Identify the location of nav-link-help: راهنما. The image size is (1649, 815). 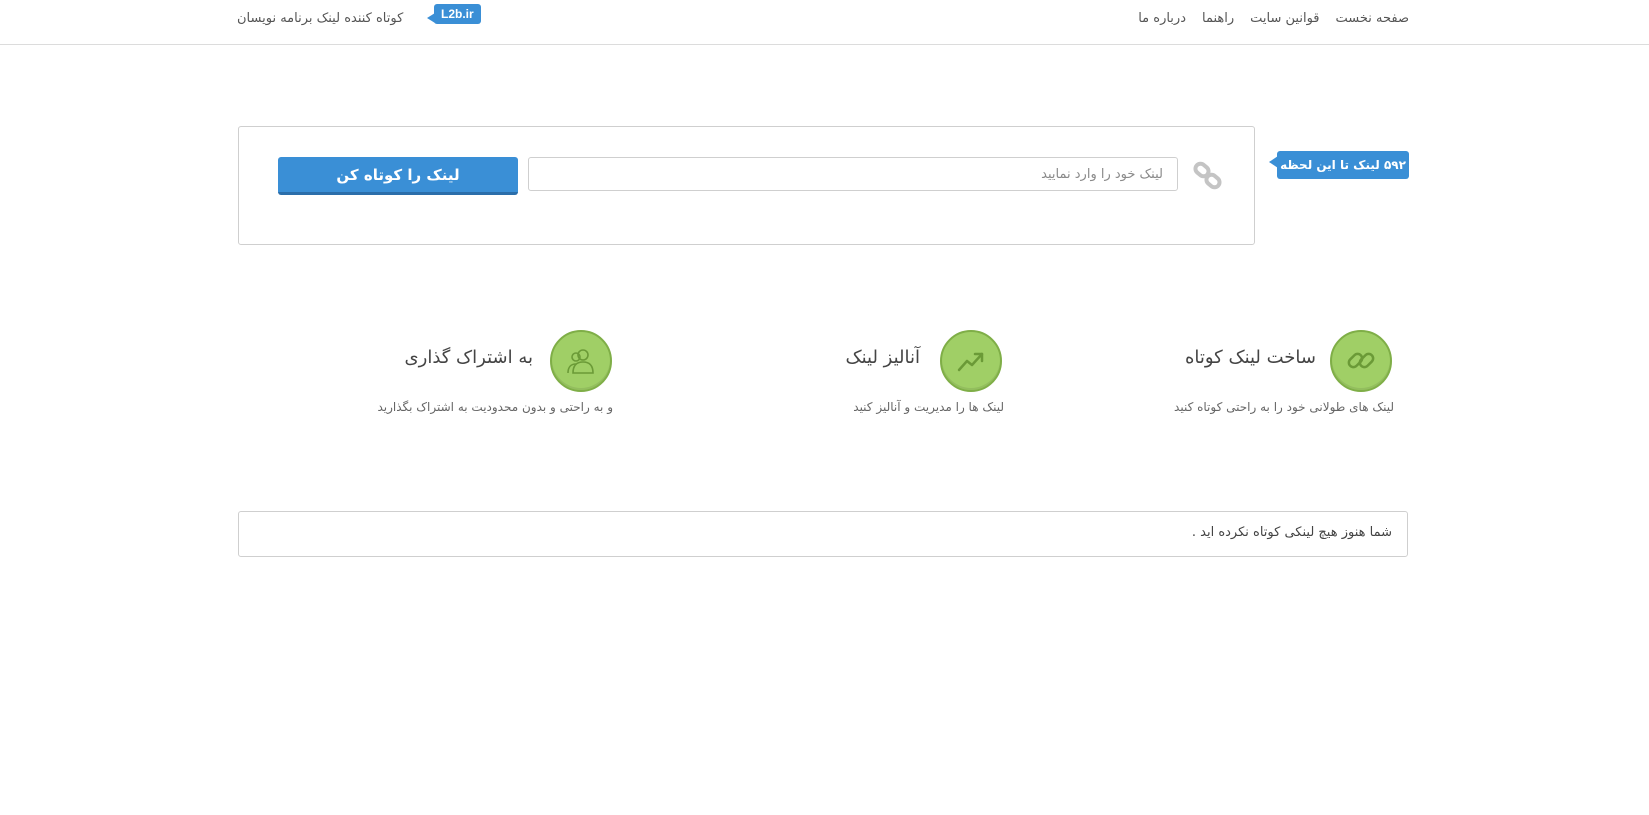
(1218, 18).